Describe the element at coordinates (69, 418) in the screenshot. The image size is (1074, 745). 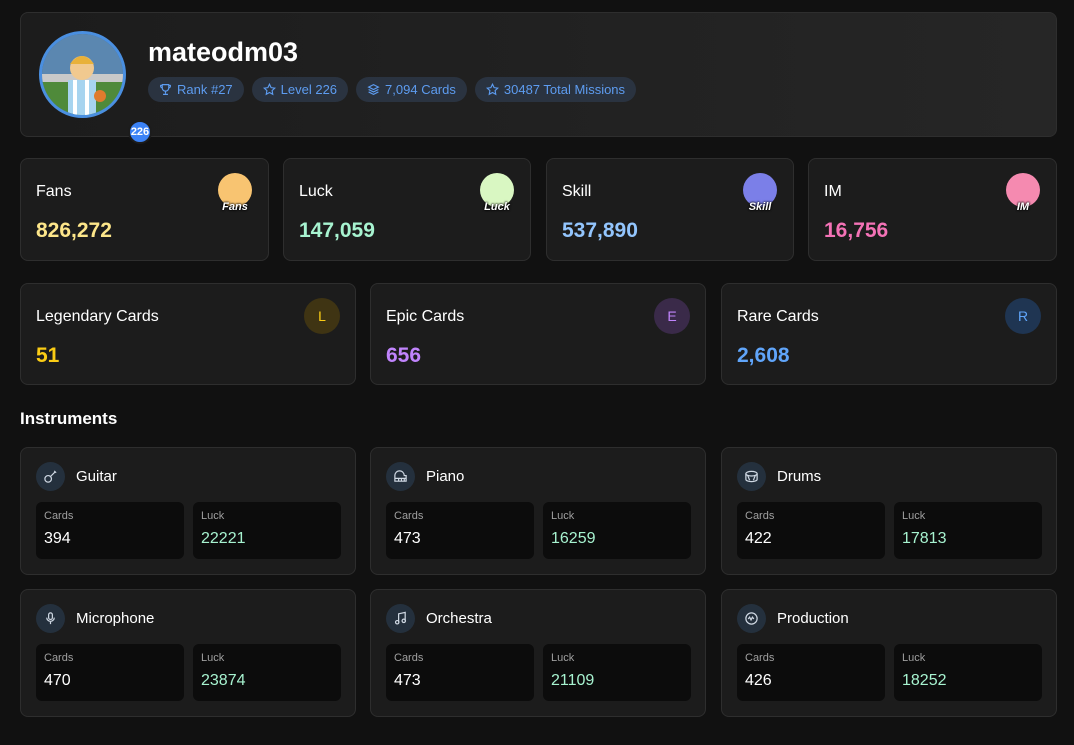
I see `instruments-heading: Instruments` at that location.